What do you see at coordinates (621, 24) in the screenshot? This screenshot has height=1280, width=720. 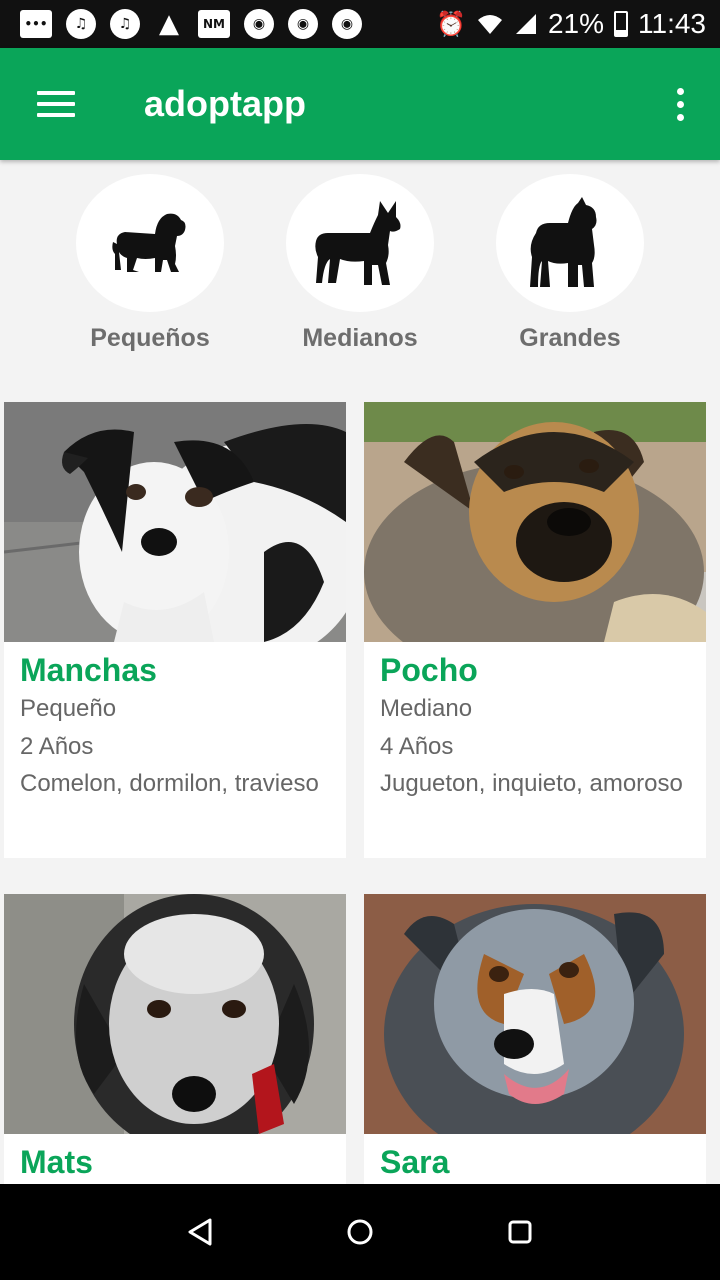 I see `battery-icon` at bounding box center [621, 24].